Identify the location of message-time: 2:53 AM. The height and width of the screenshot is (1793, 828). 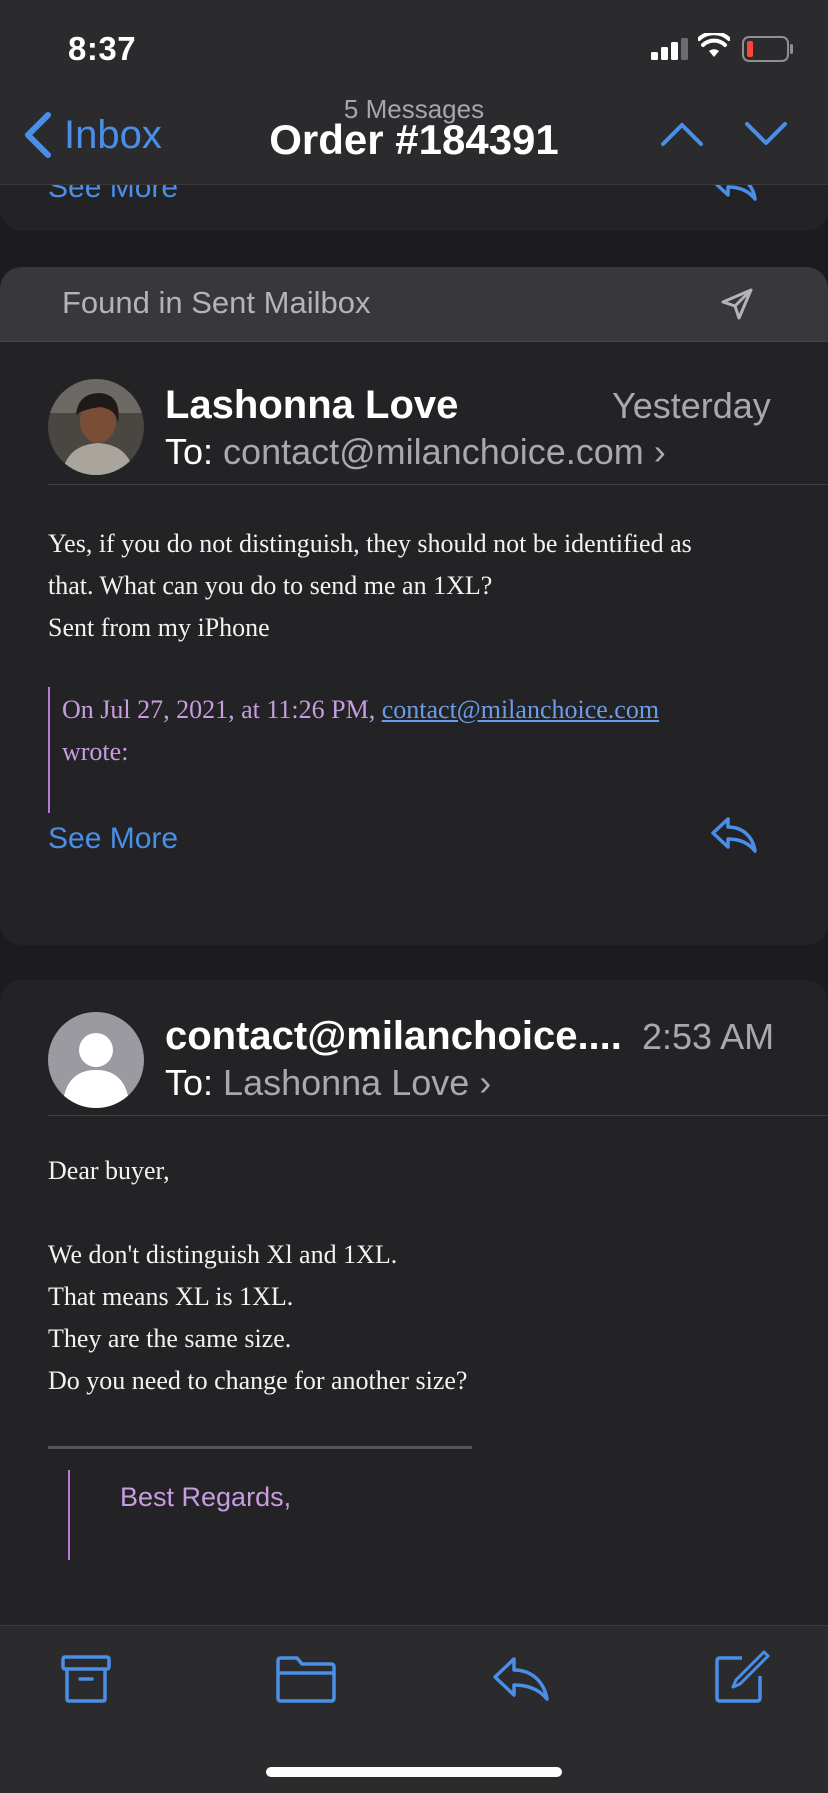
(708, 1036).